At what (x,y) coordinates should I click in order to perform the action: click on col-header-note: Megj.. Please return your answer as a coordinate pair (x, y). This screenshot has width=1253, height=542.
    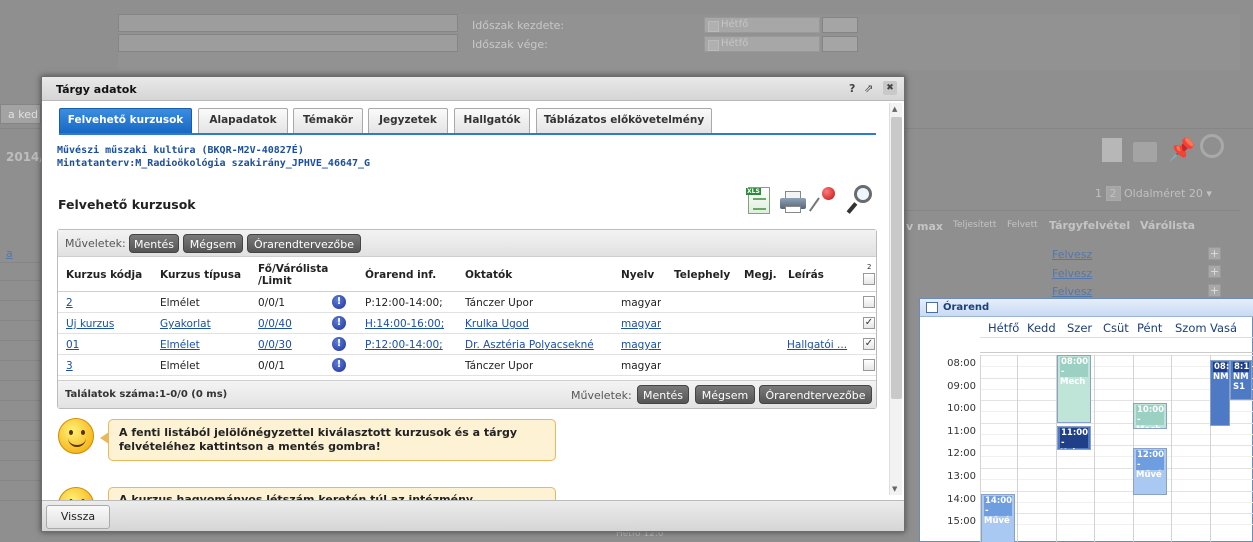
    Looking at the image, I should click on (760, 275).